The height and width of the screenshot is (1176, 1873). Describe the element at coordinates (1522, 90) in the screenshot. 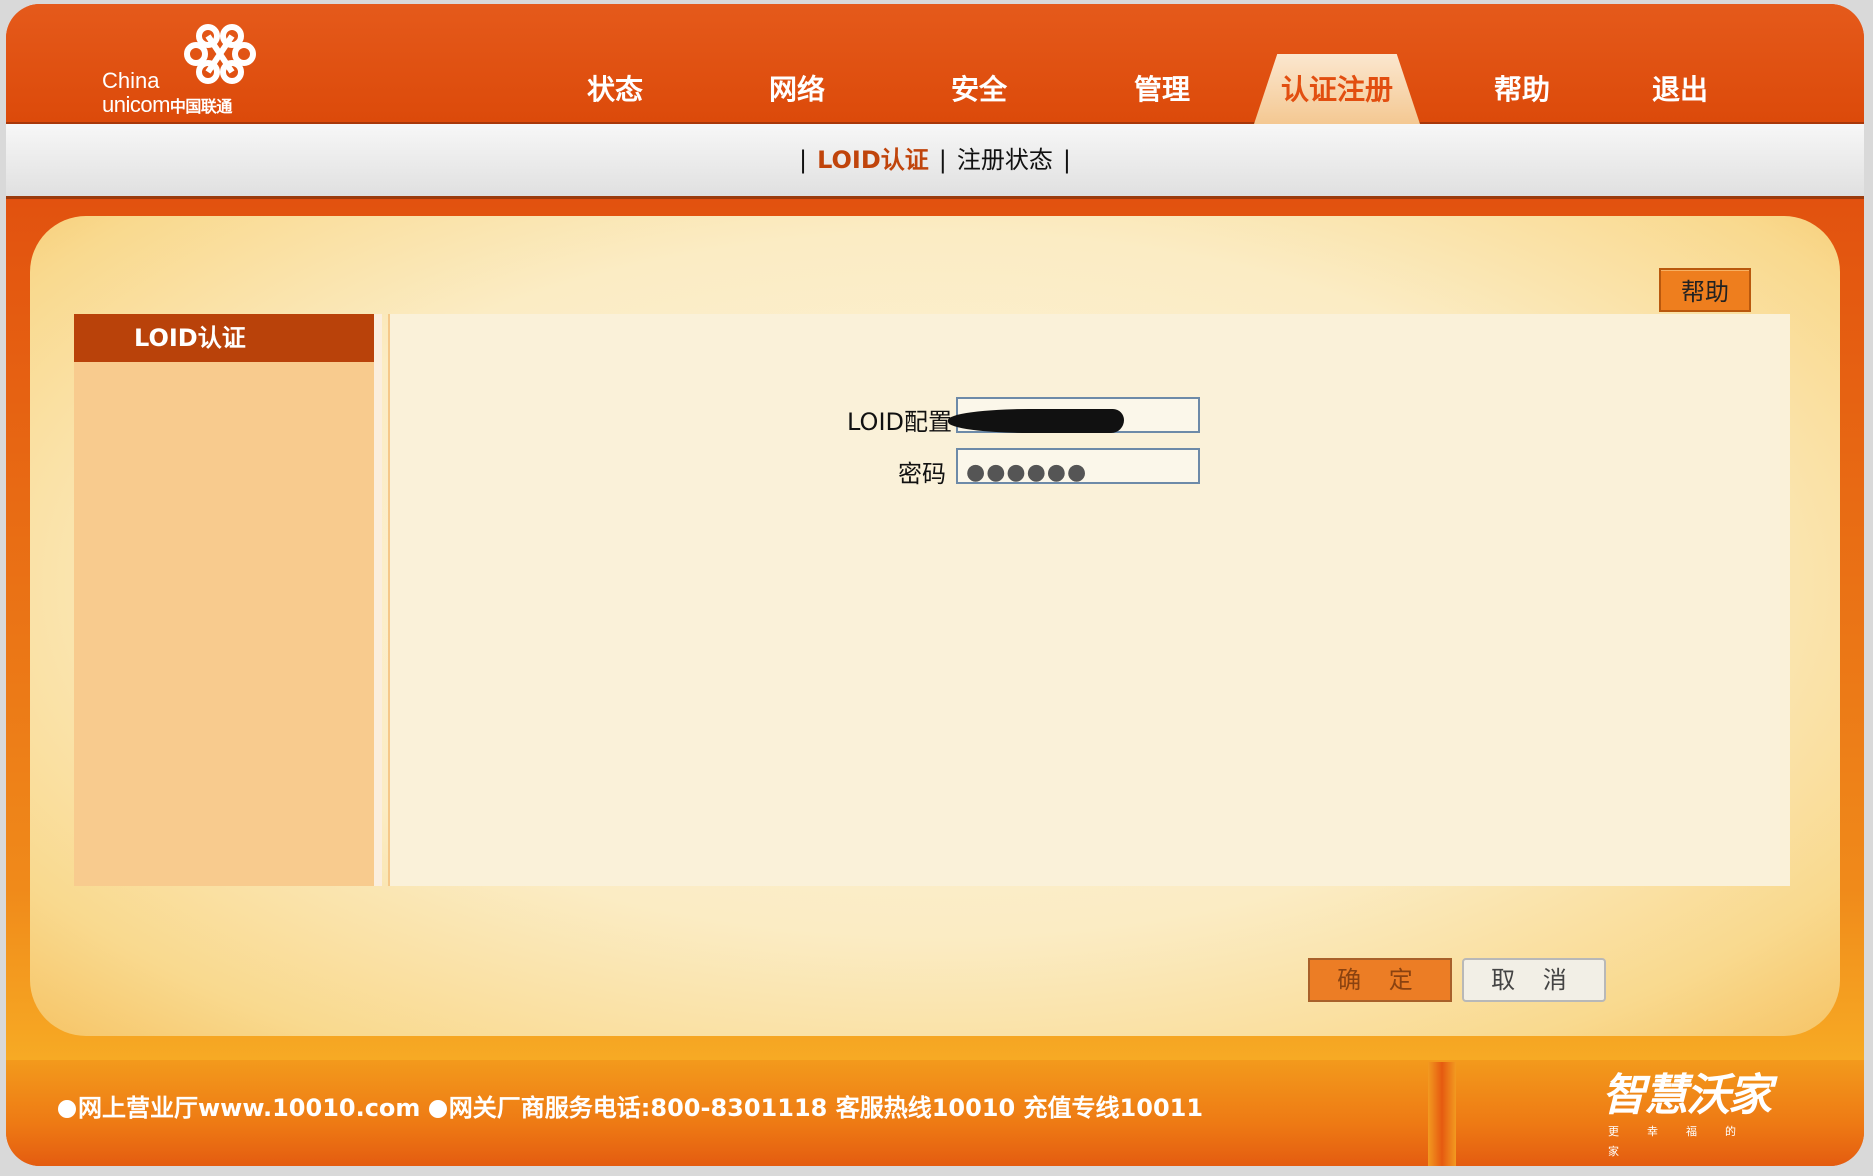

I see `nav-help: 帮助` at that location.